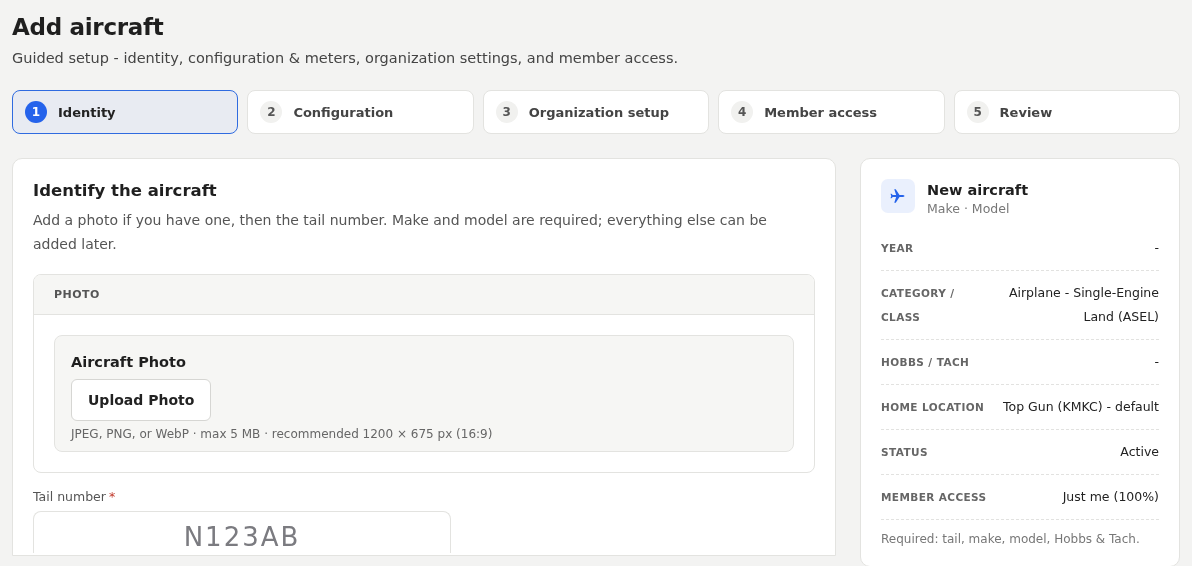  Describe the element at coordinates (934, 497) in the screenshot. I see `summary-label: MEMBER ACCESS` at that location.